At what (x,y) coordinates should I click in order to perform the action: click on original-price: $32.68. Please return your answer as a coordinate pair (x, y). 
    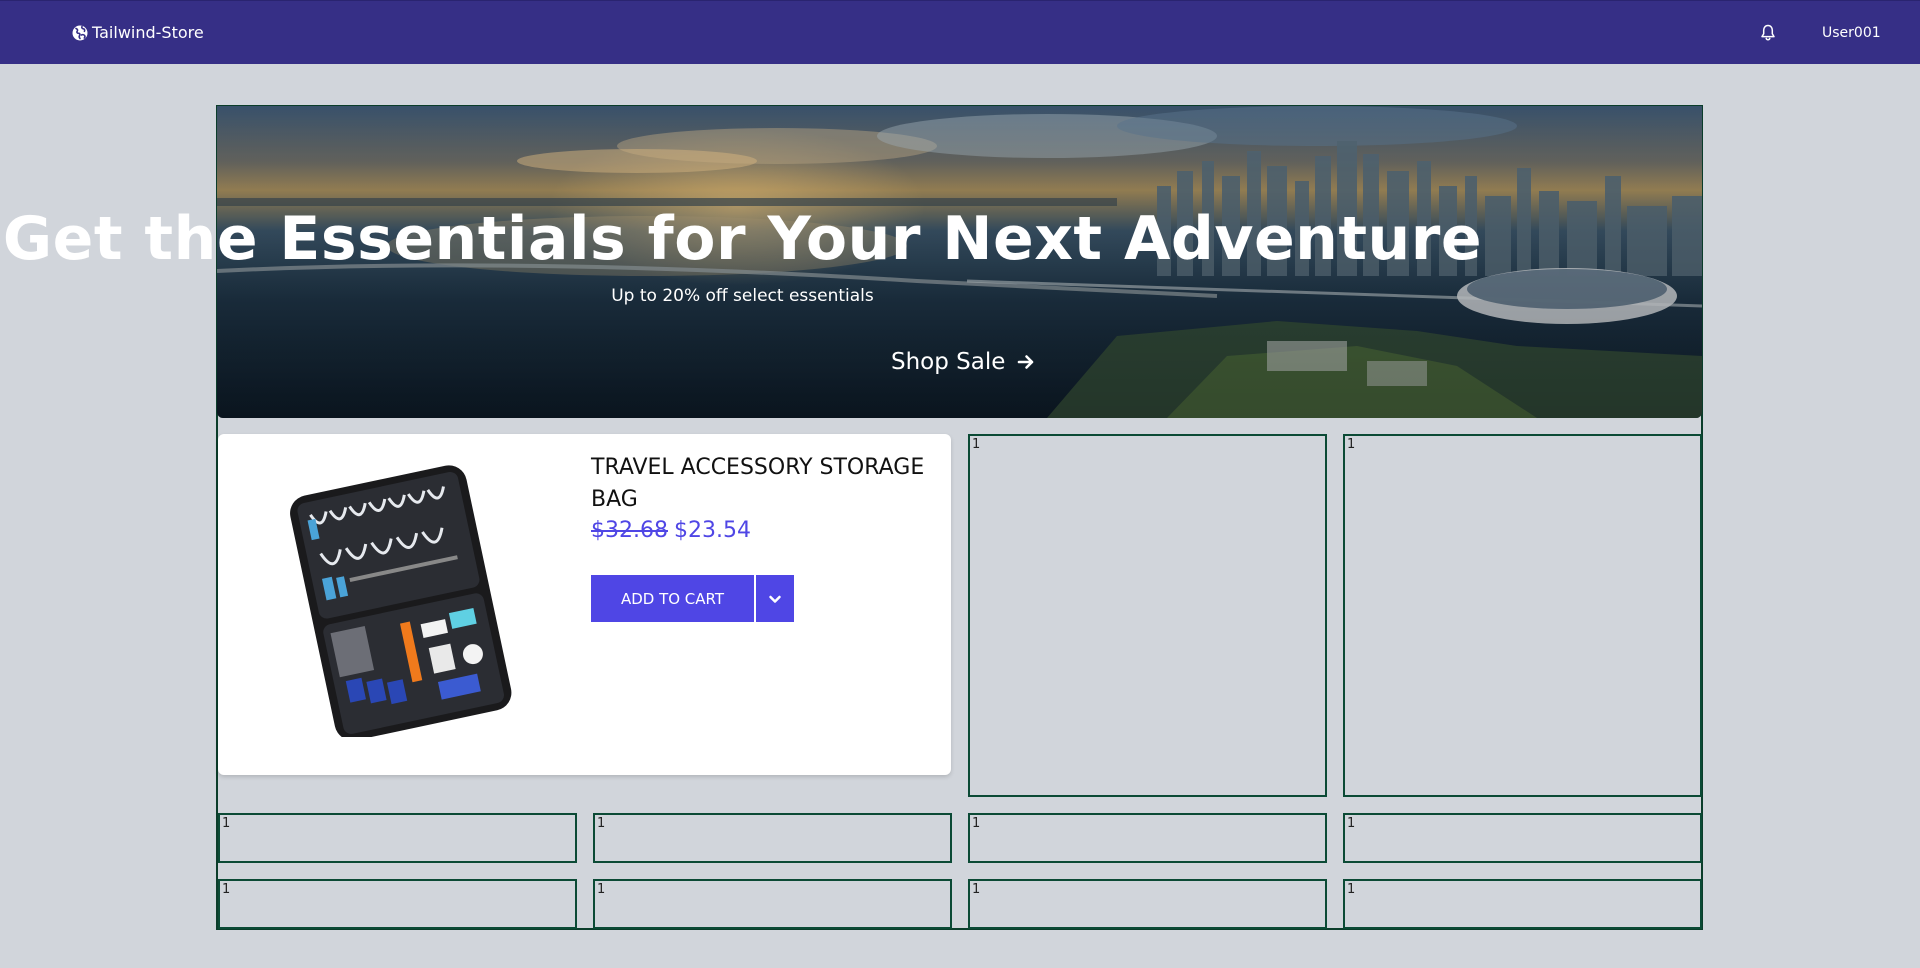
    Looking at the image, I should click on (629, 530).